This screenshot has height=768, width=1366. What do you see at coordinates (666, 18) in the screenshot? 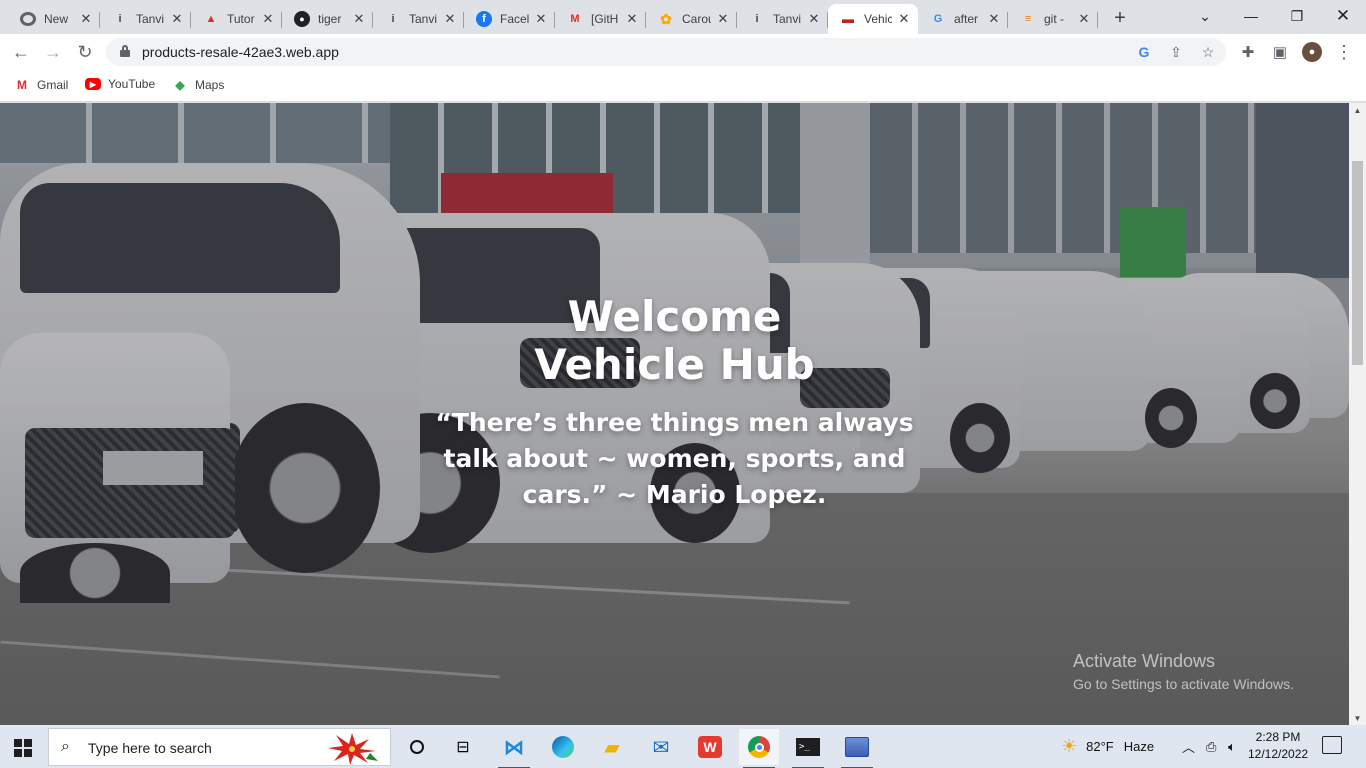
I see `sunflower-icon: ✿` at bounding box center [666, 18].